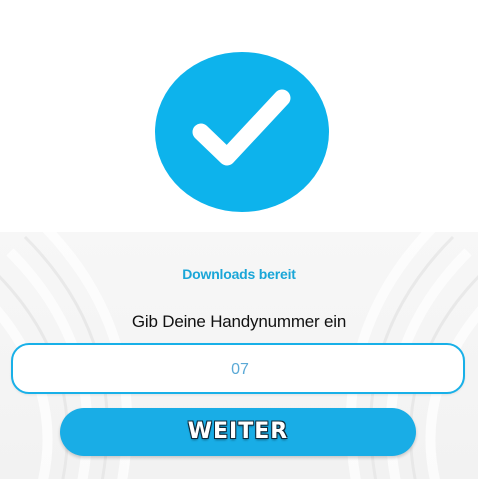  I want to click on checkmark-icon, so click(241, 127).